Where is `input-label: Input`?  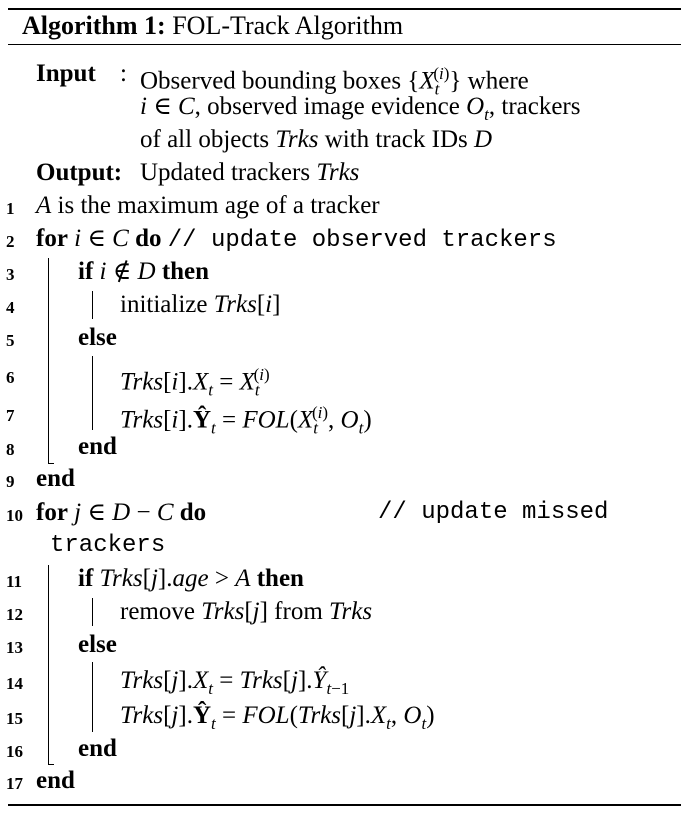 input-label: Input is located at coordinates (66, 73).